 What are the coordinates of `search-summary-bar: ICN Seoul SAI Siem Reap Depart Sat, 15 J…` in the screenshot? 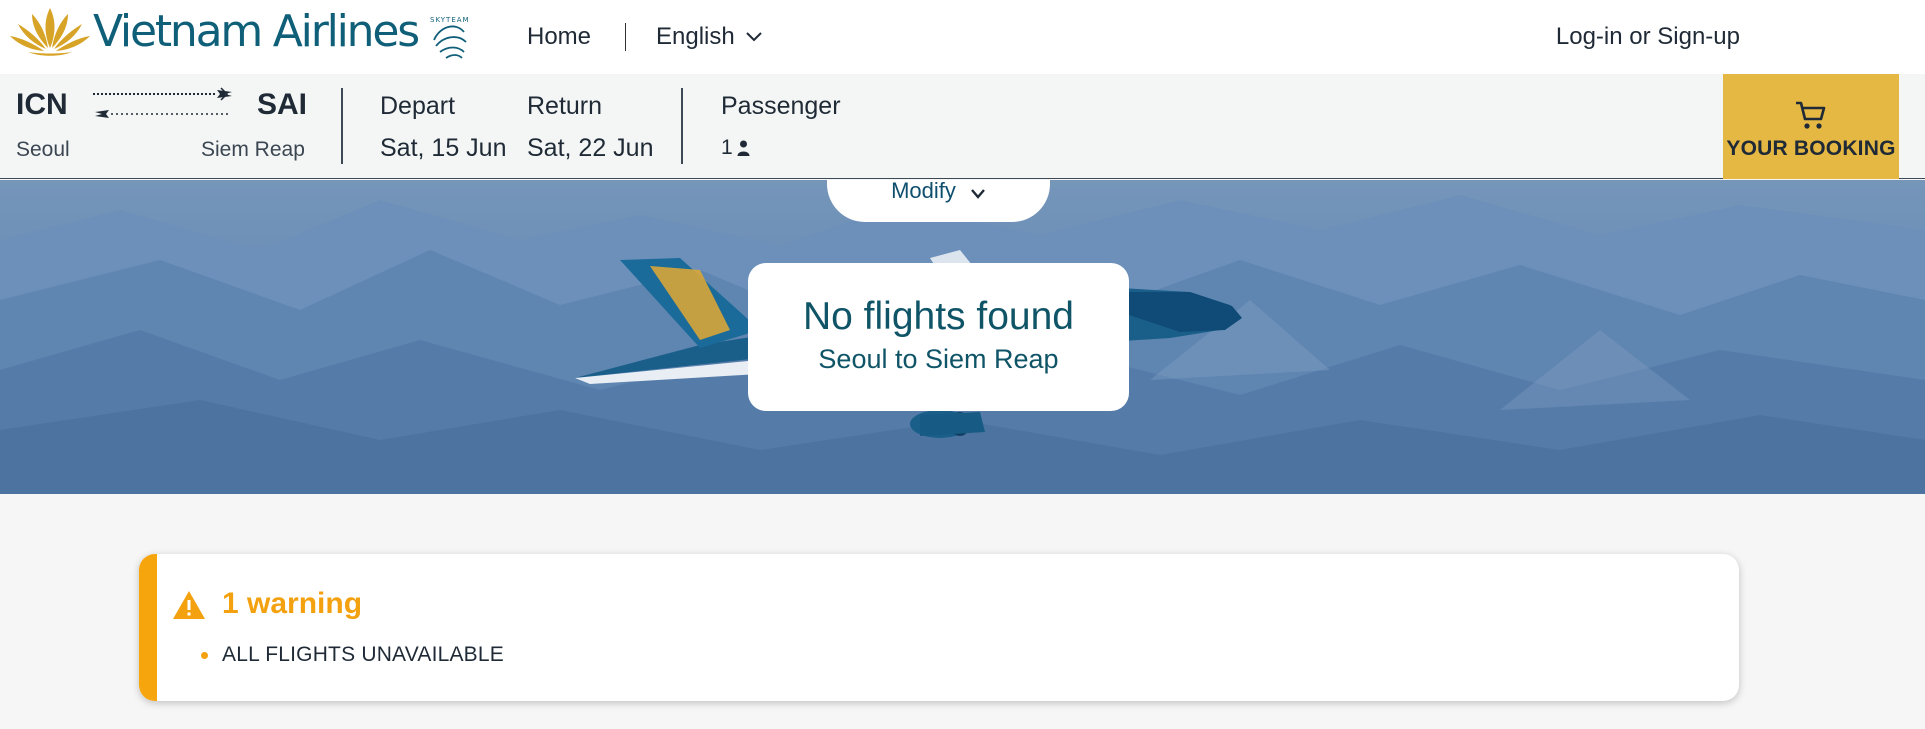 It's located at (962, 126).